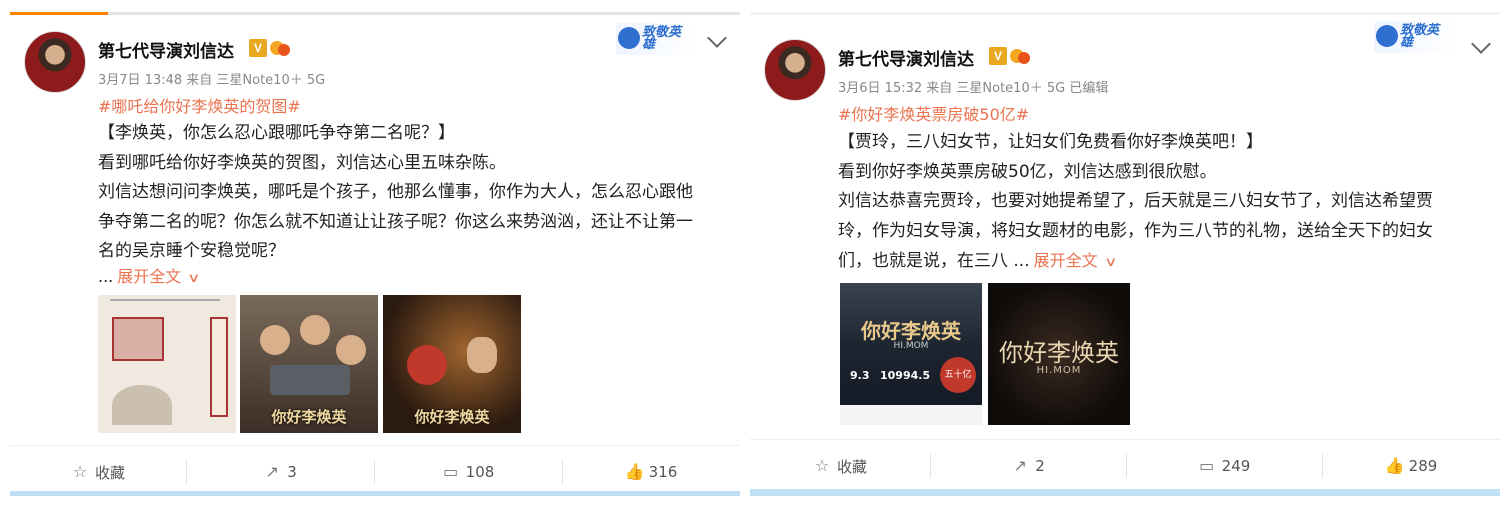 Image resolution: width=1510 pixels, height=506 pixels. I want to click on text-line: 看到哪吒给你好李焕英的贺图，刘信达心里五味杂陈。, so click(302, 162).